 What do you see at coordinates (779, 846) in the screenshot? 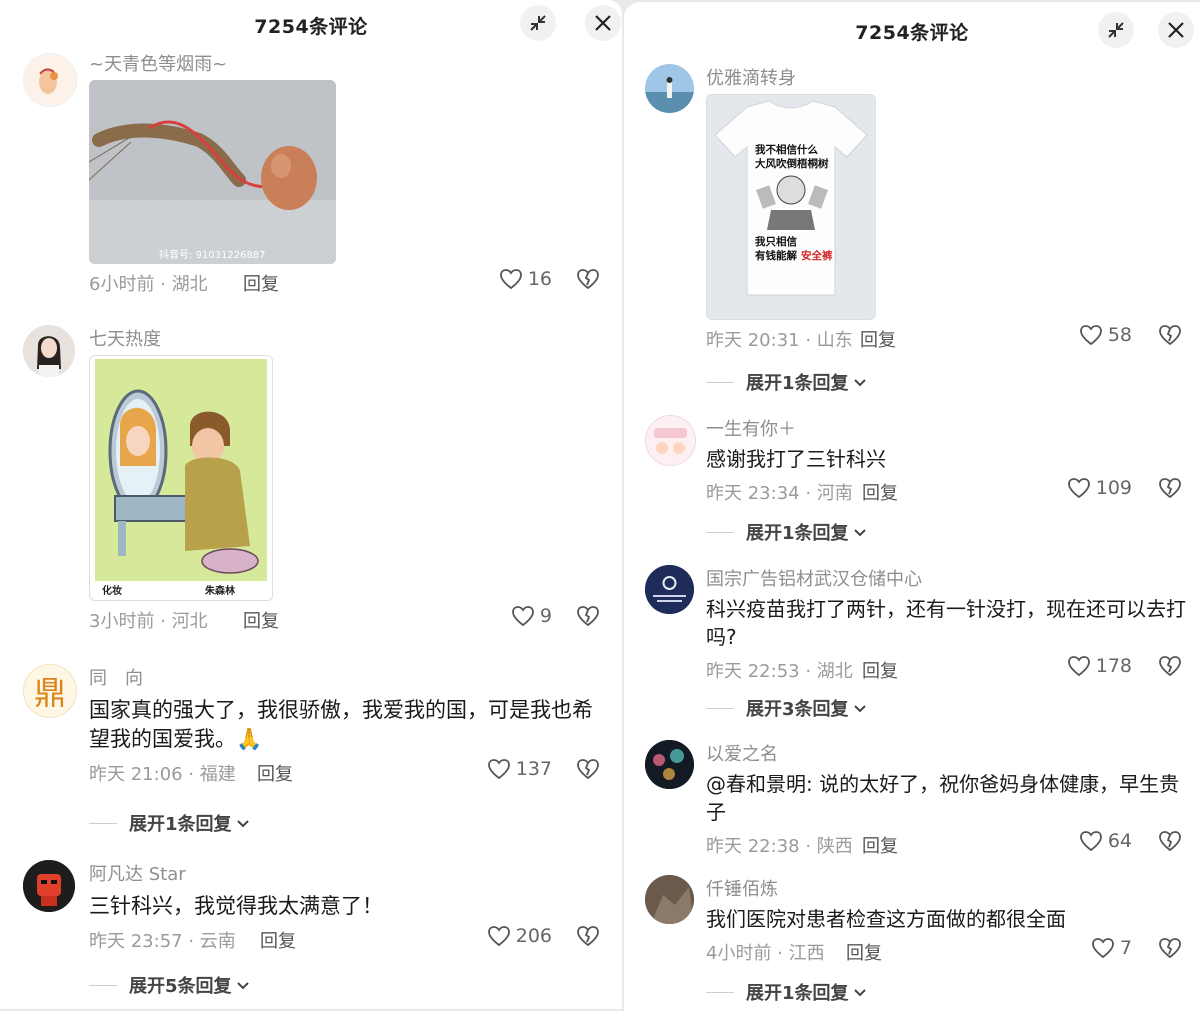
I see `comment-time-location: 昨天 22:38 · 陕西` at bounding box center [779, 846].